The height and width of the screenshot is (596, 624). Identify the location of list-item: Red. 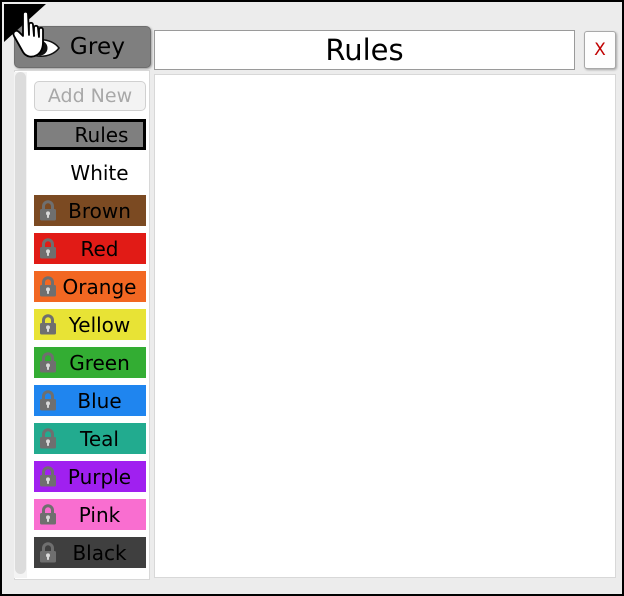
(90, 248).